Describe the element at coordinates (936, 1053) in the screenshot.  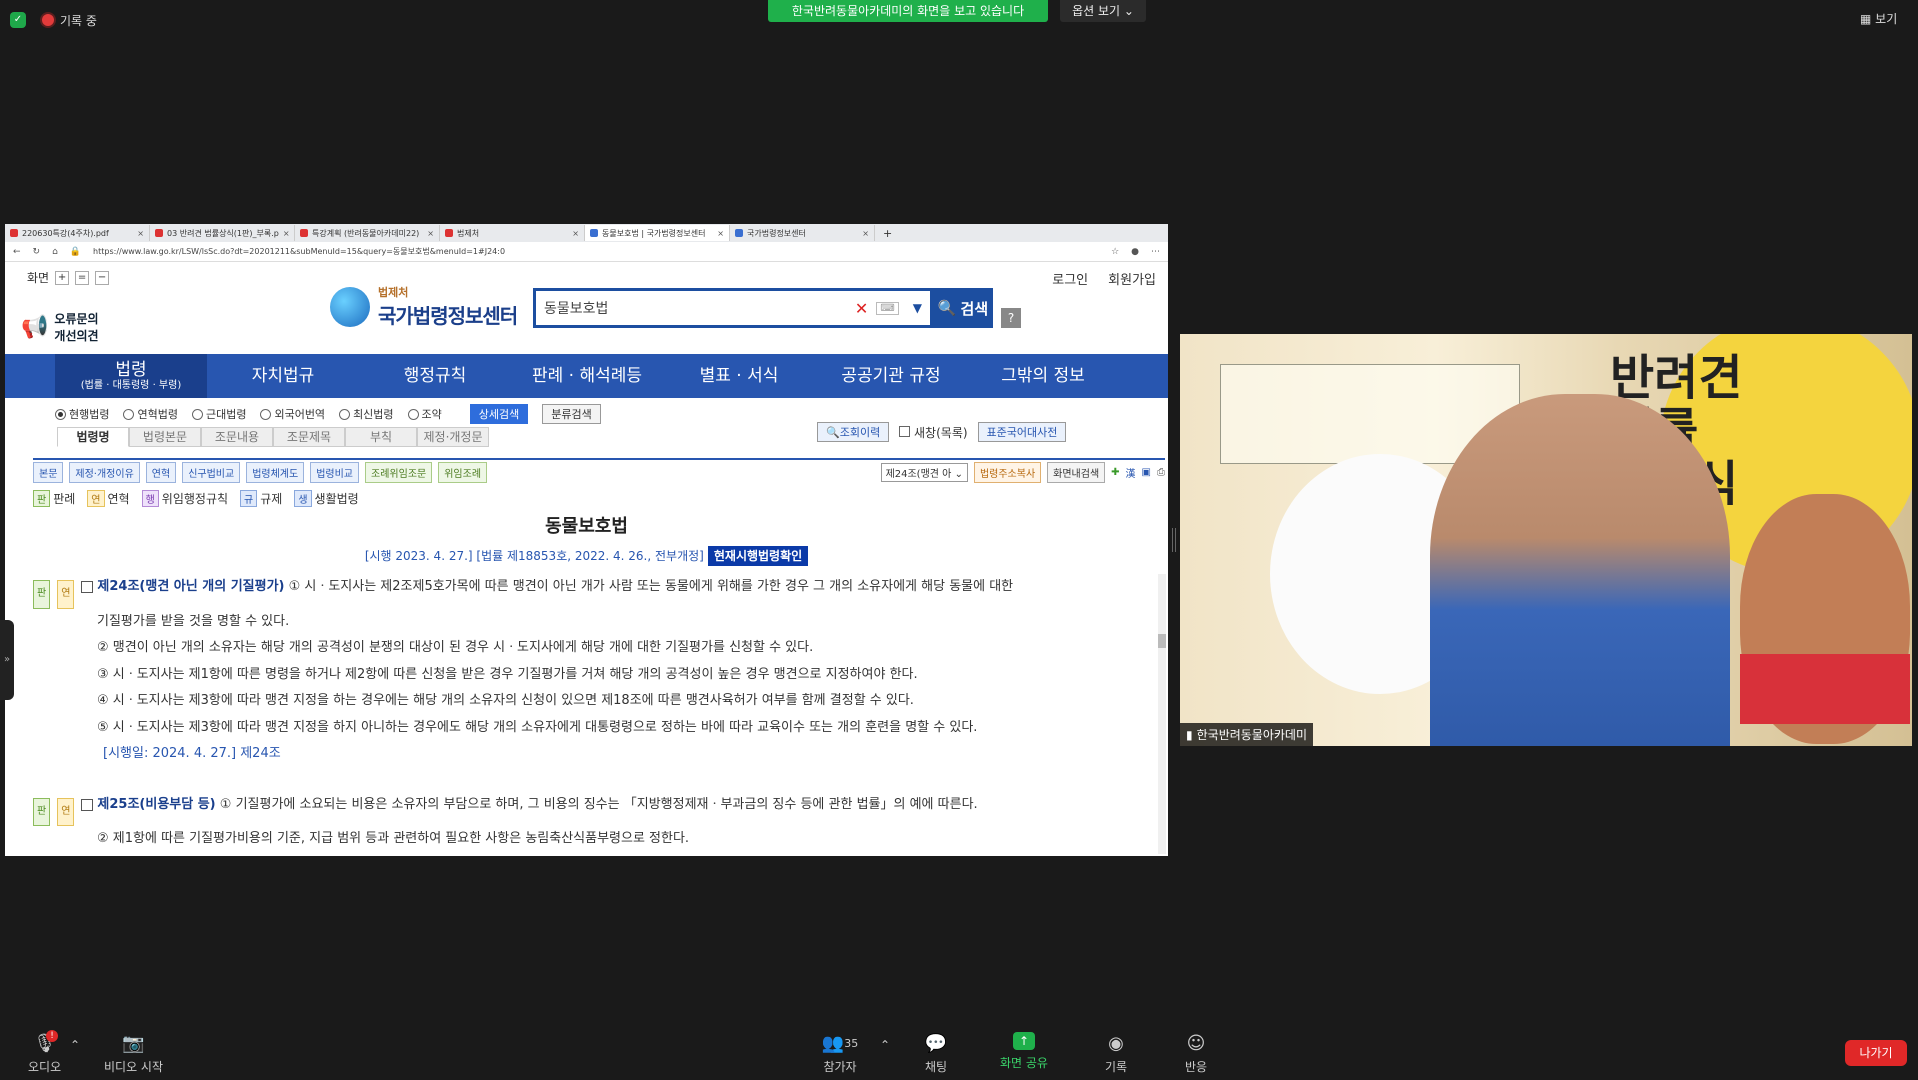
I see `chat-button: 💬 채팅` at that location.